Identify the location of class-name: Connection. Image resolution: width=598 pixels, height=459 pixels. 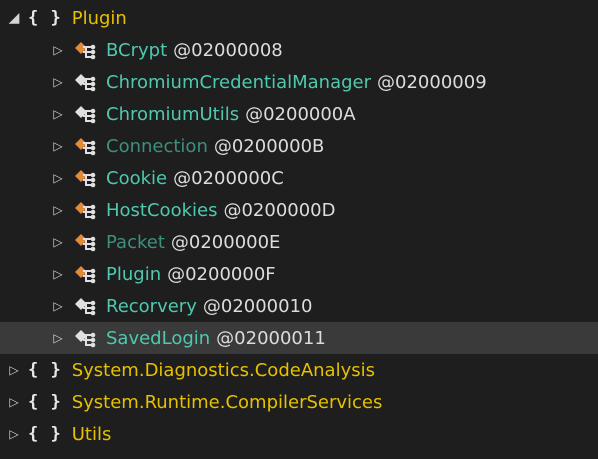
(157, 146).